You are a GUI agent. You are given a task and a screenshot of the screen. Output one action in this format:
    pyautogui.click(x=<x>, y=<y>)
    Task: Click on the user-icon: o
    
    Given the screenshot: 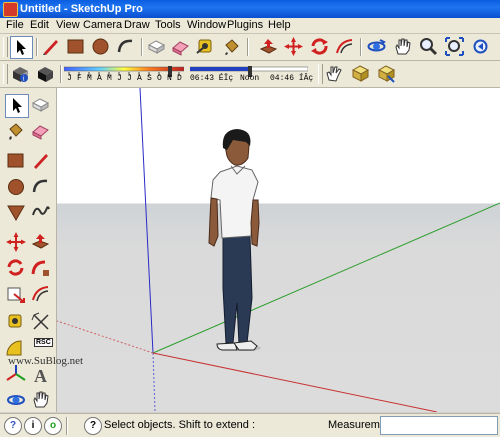 What is the action you would take?
    pyautogui.click(x=53, y=426)
    